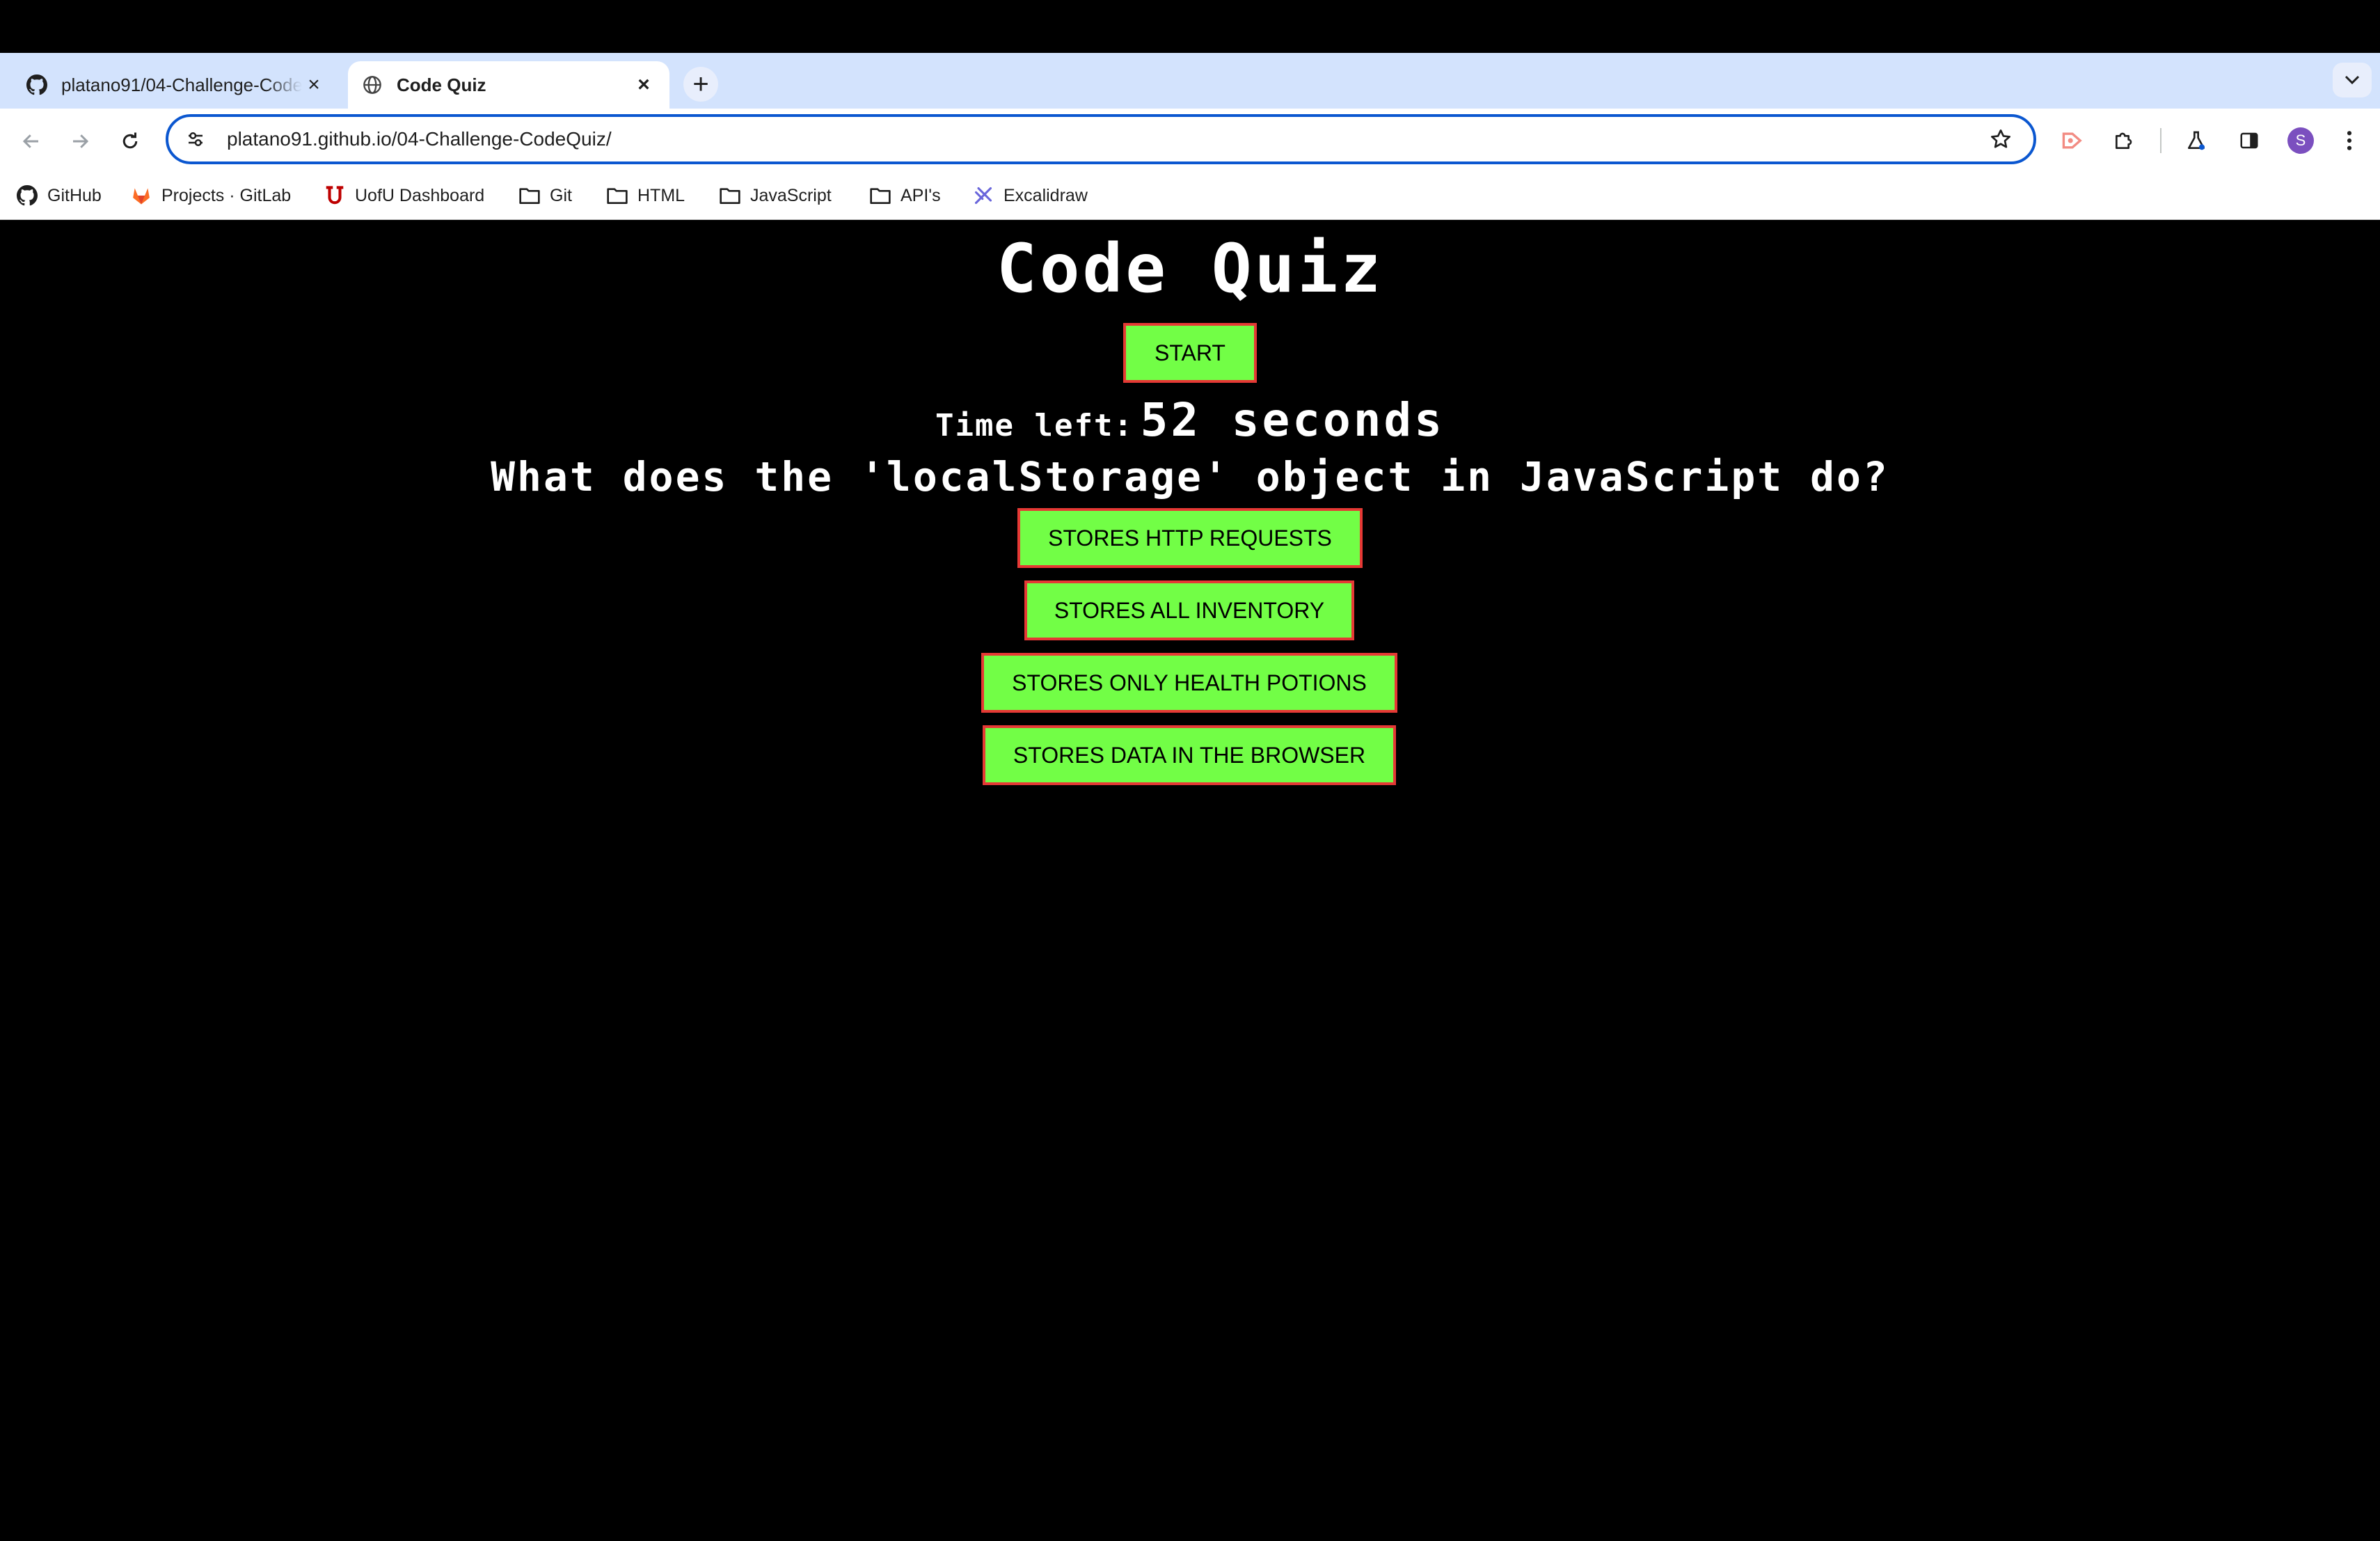 Image resolution: width=2380 pixels, height=1541 pixels. I want to click on bookmark-folder-html: HTML, so click(645, 196).